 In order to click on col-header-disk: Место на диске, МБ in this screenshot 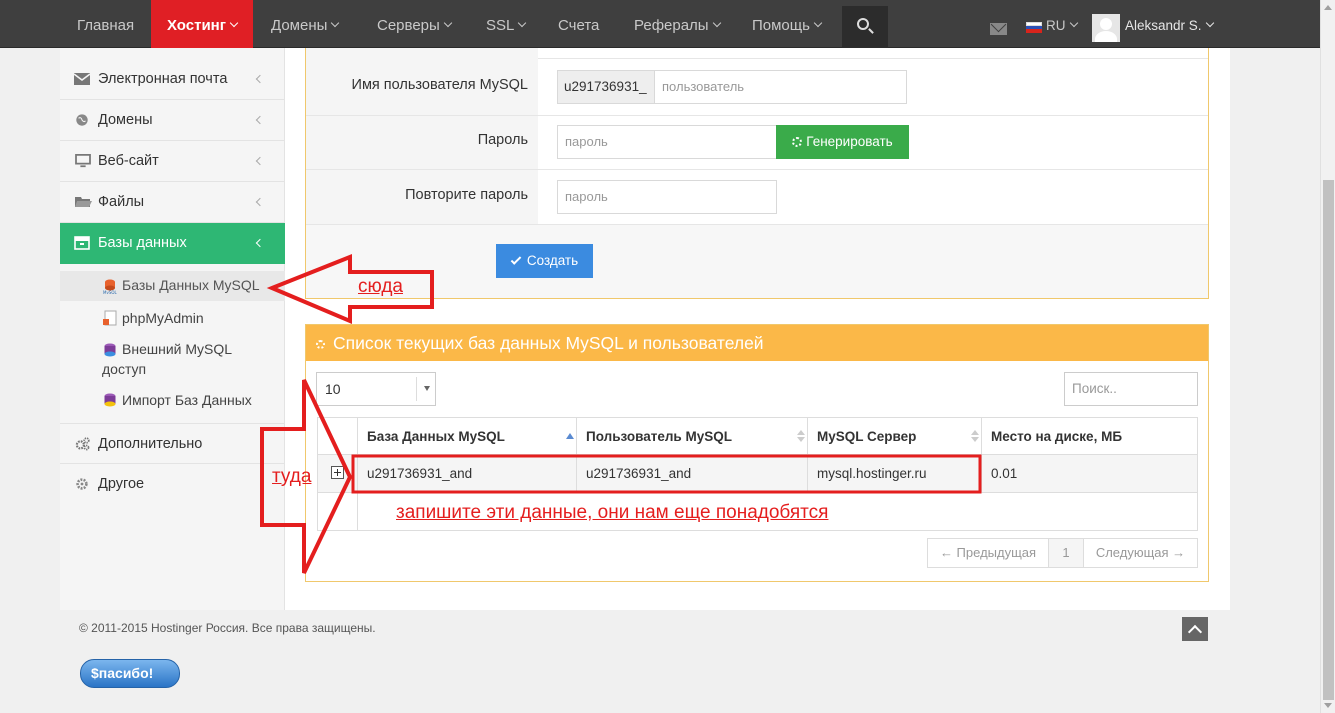, I will do `click(1089, 436)`.